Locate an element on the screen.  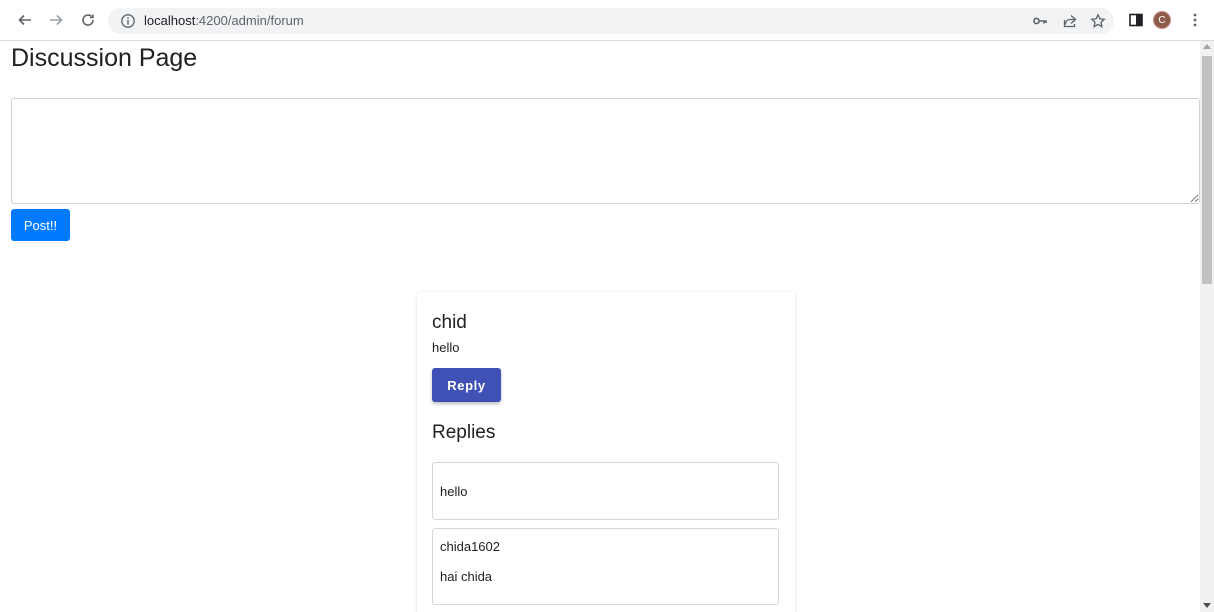
avatar-letter: C is located at coordinates (1162, 20).